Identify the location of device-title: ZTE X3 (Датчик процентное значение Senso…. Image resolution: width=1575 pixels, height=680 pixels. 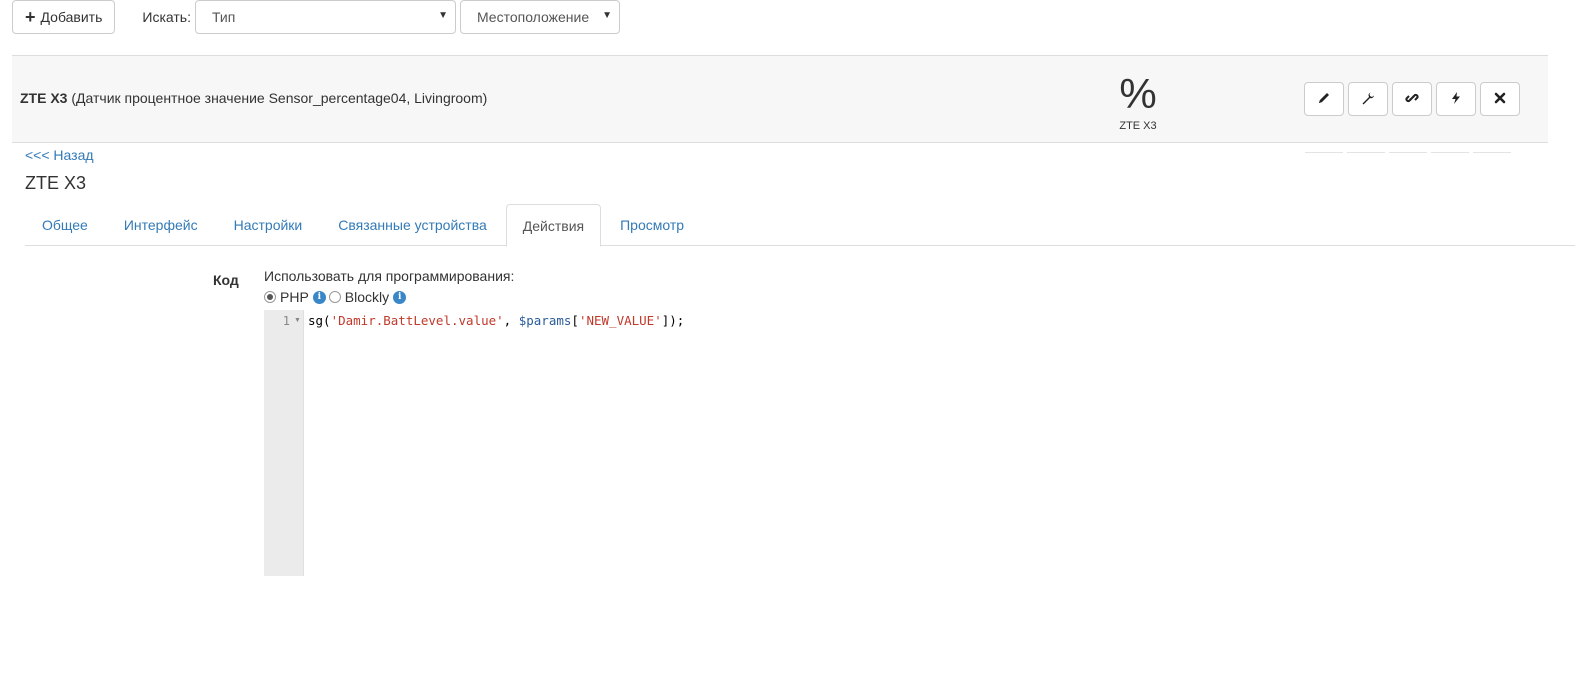
(253, 98).